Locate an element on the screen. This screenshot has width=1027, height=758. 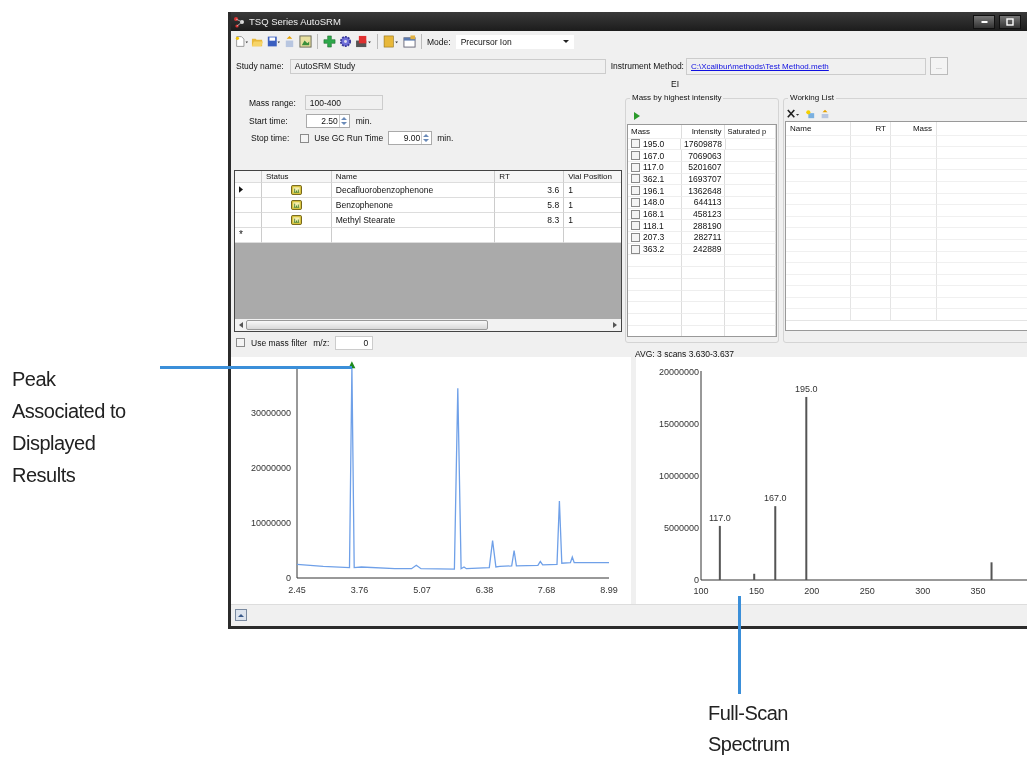
minimize-icon is located at coordinates (984, 21).